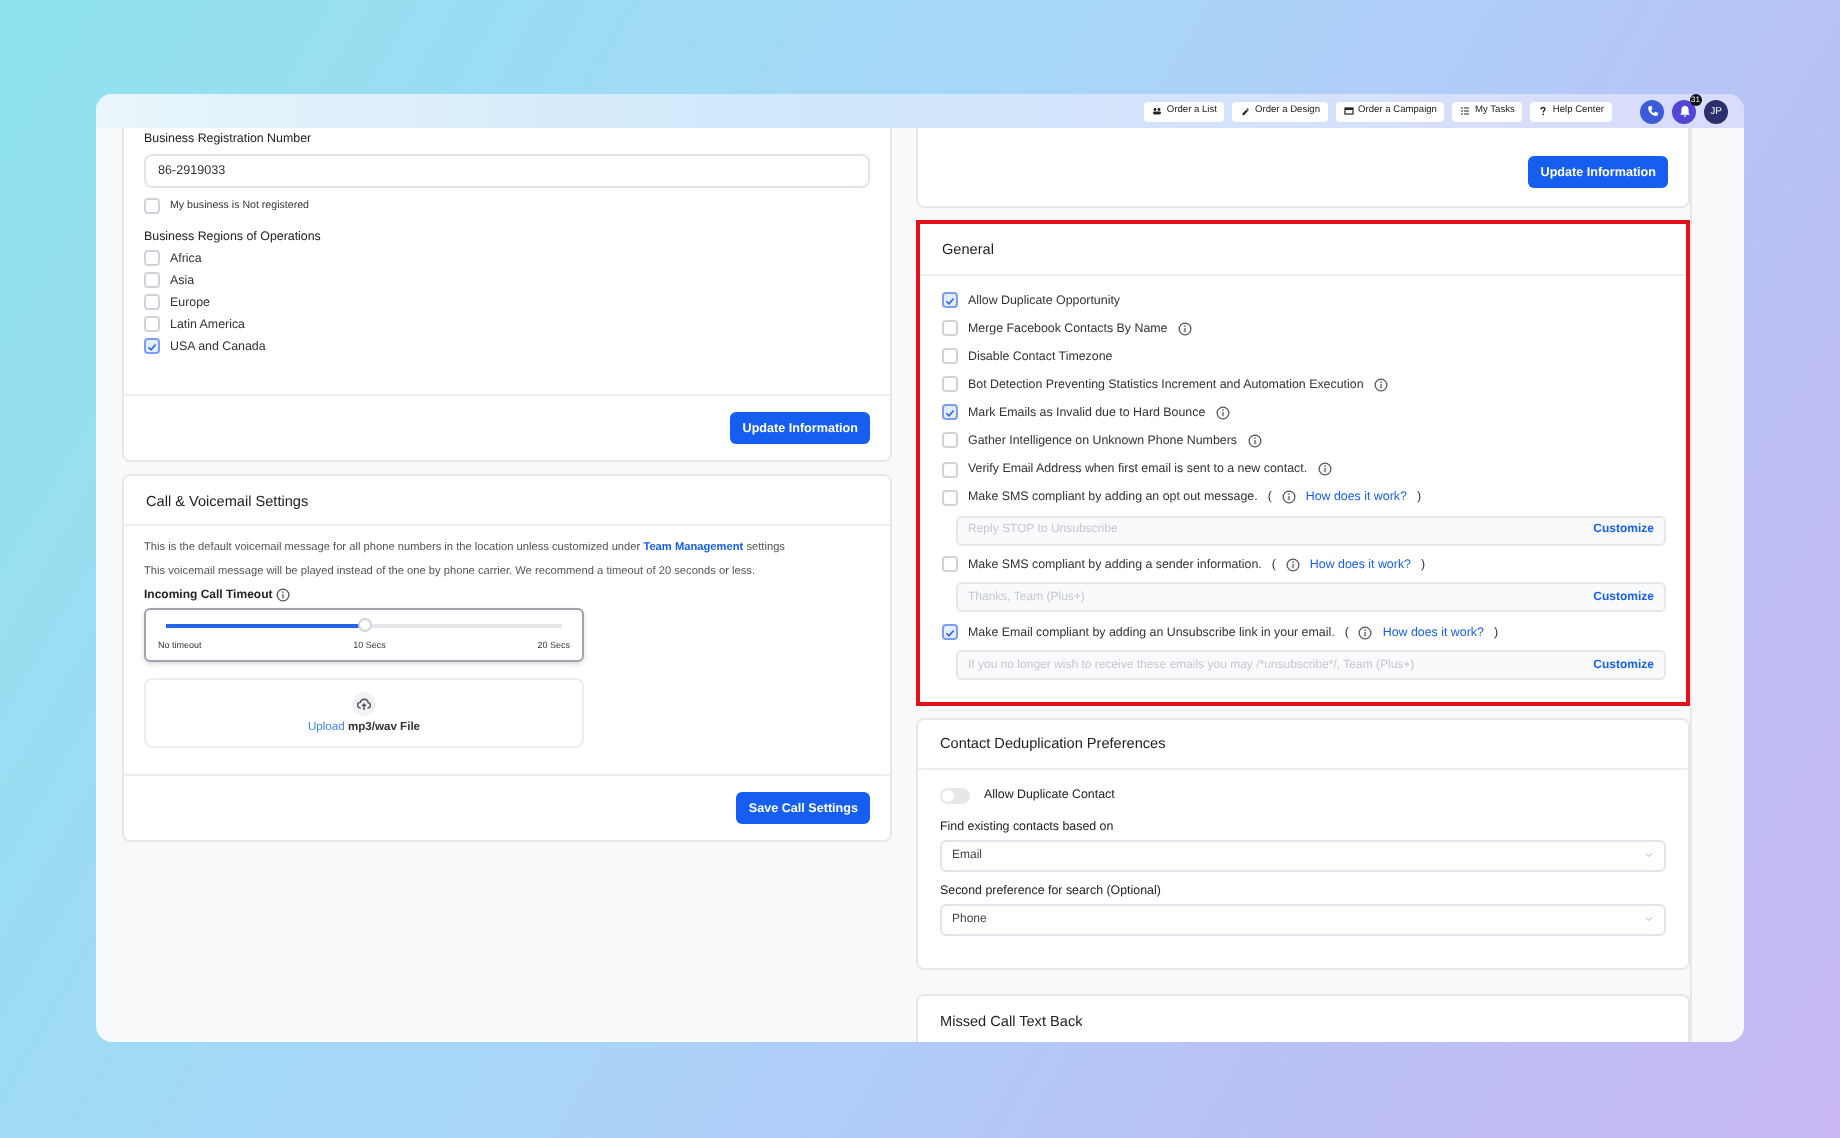 This screenshot has width=1840, height=1138. What do you see at coordinates (1349, 111) in the screenshot?
I see `storefront-icon` at bounding box center [1349, 111].